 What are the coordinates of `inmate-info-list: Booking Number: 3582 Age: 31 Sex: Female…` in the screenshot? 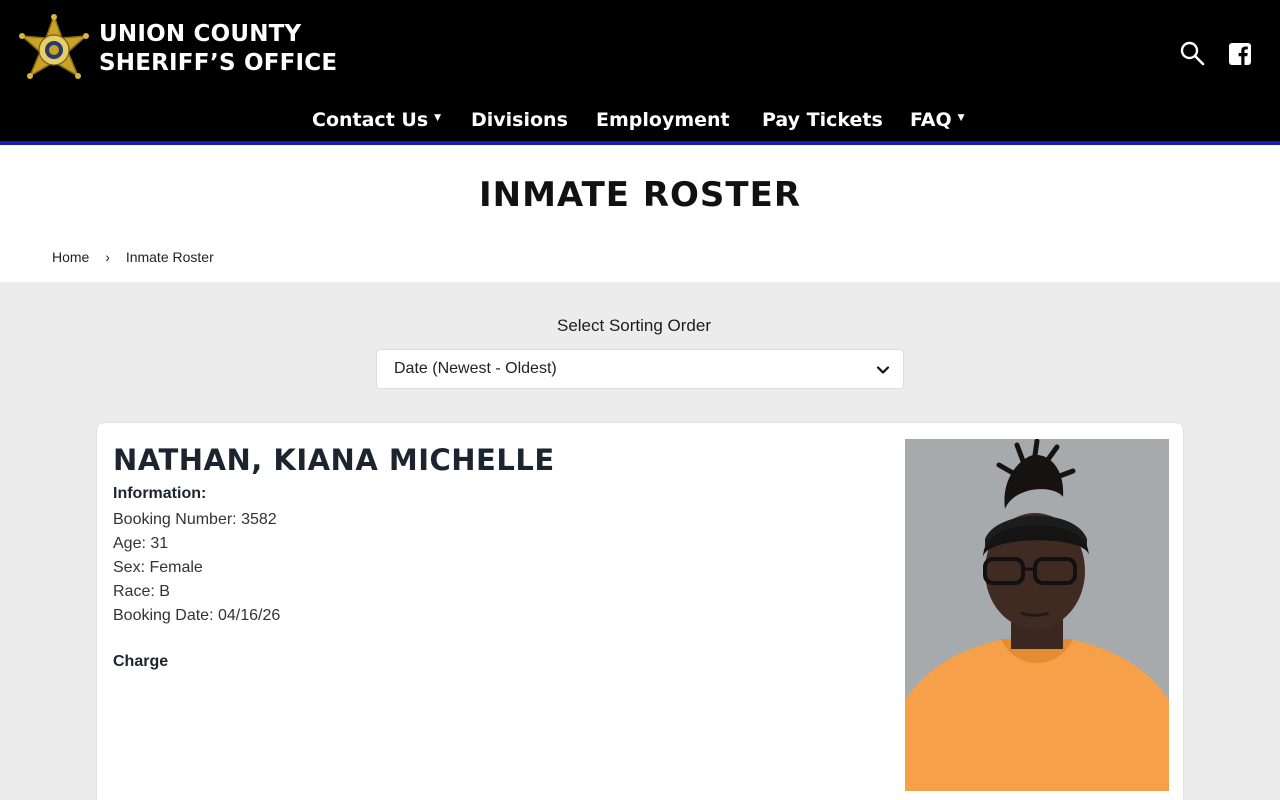 It's located at (196, 568).